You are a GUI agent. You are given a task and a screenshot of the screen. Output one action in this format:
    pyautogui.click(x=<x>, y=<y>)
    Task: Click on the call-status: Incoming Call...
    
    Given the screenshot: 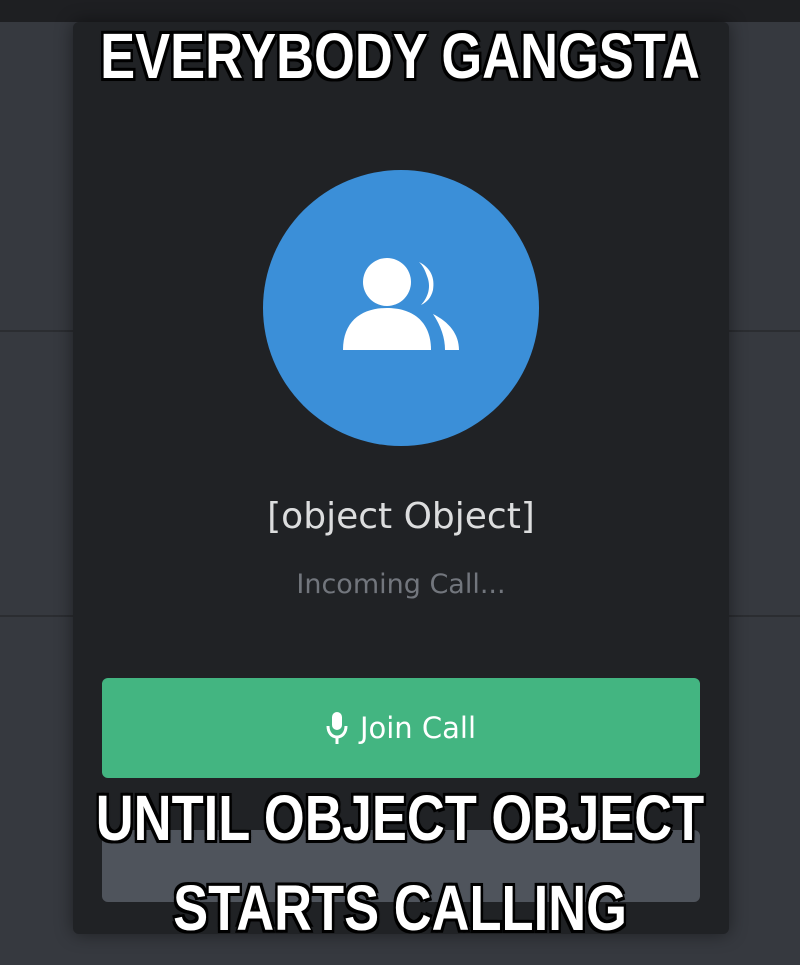 What is the action you would take?
    pyautogui.click(x=401, y=584)
    